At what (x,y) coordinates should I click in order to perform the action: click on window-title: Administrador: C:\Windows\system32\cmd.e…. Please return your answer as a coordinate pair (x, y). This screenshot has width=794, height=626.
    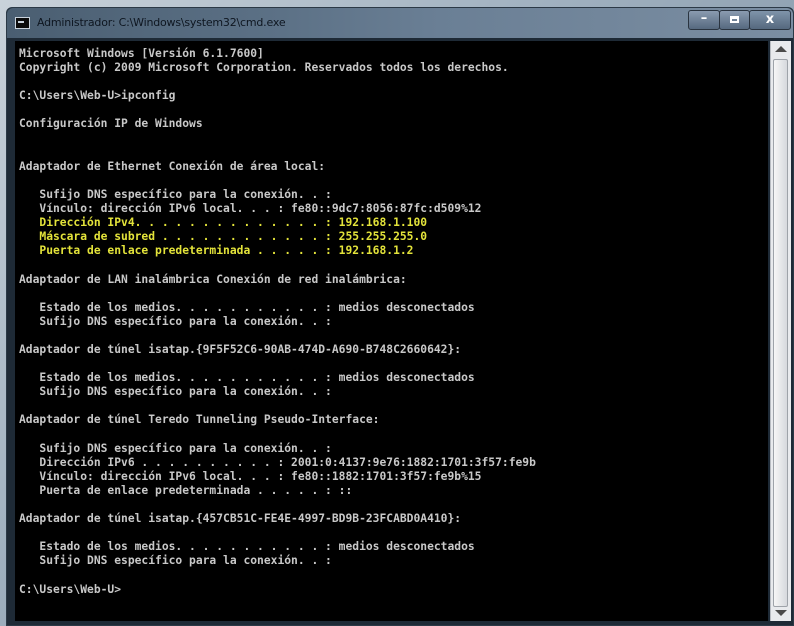
    Looking at the image, I should click on (161, 22).